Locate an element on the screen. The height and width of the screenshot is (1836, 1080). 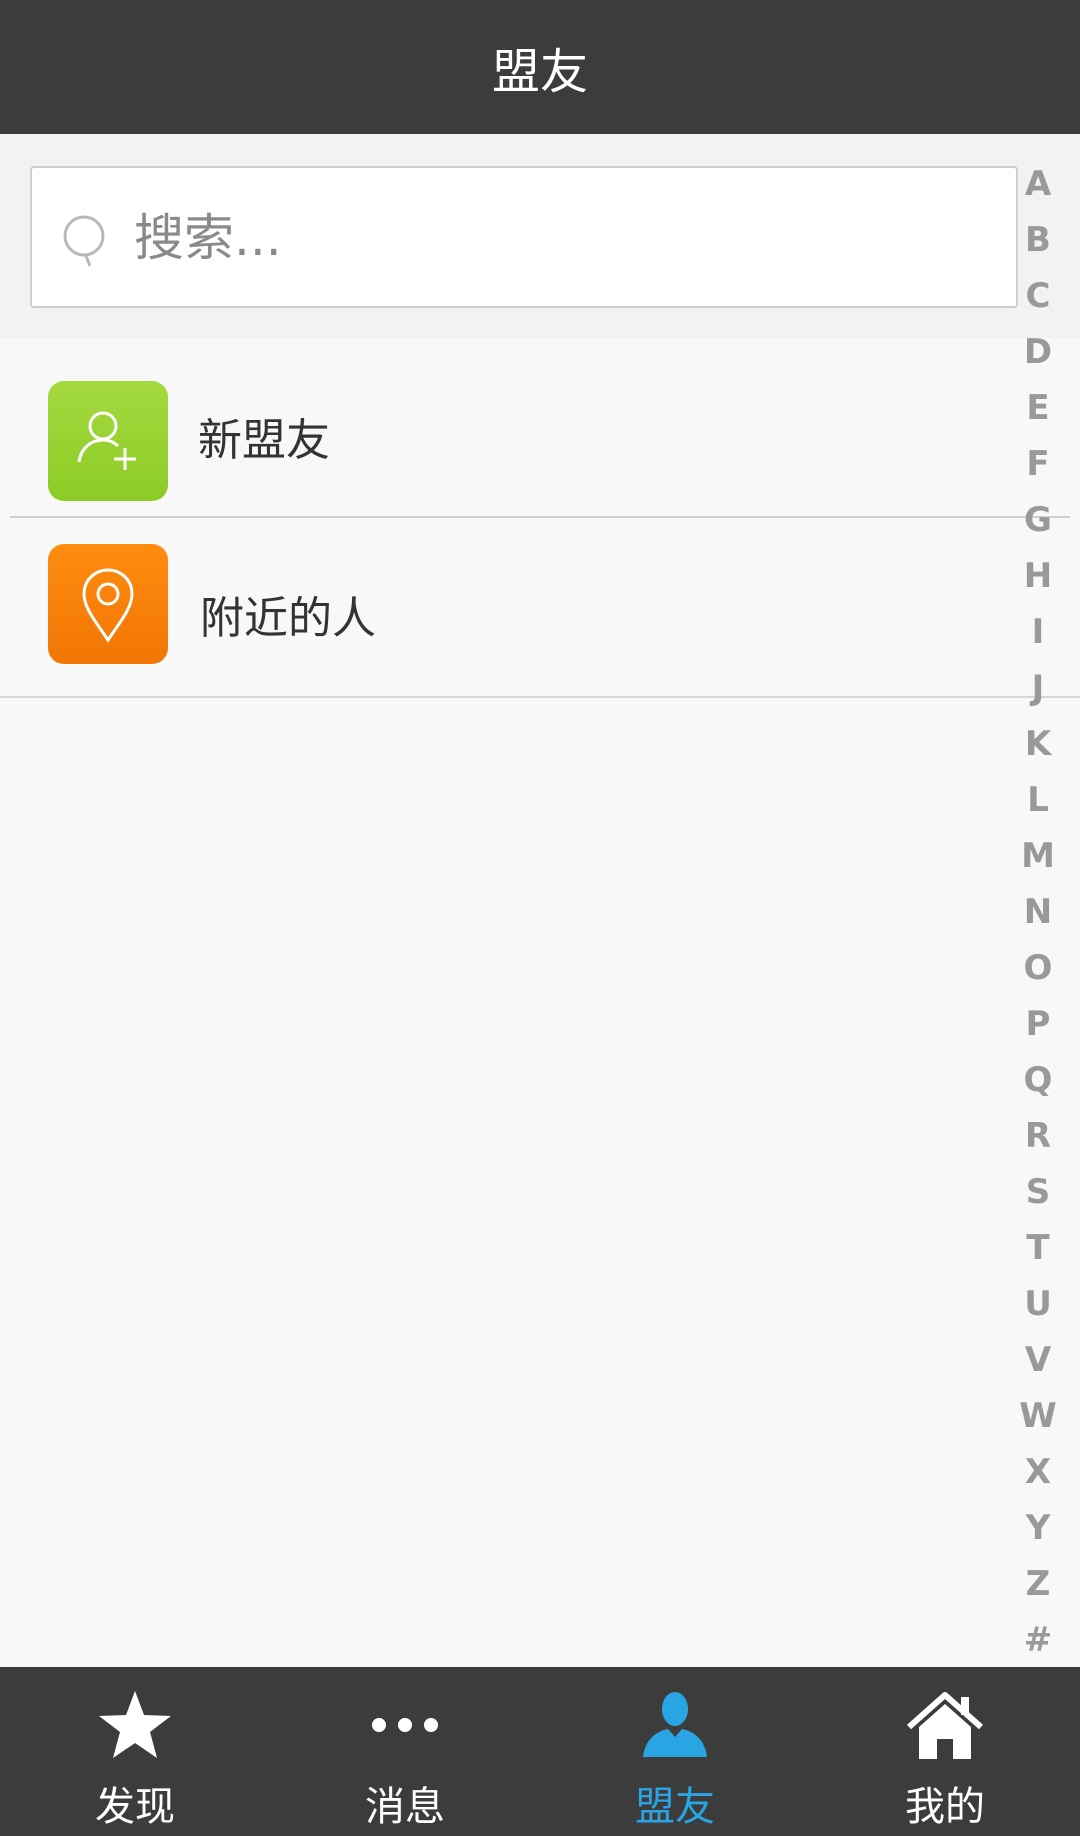
search-area is located at coordinates (540, 236).